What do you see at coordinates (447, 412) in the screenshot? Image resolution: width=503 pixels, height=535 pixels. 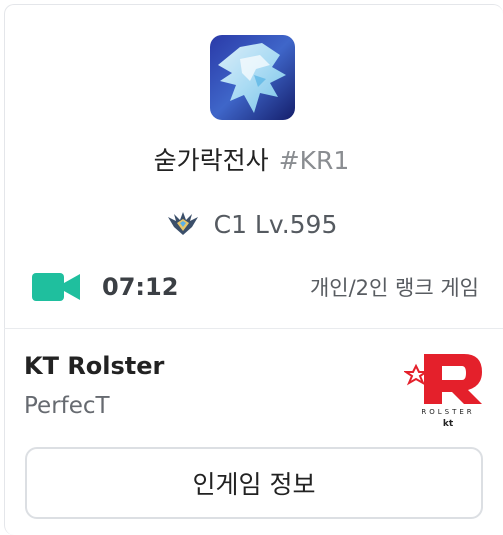 I see `svg-text: ROLSTER` at bounding box center [447, 412].